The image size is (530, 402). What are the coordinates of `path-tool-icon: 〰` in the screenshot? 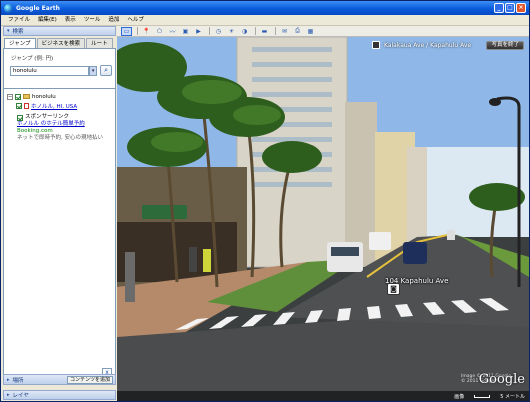 It's located at (172, 31).